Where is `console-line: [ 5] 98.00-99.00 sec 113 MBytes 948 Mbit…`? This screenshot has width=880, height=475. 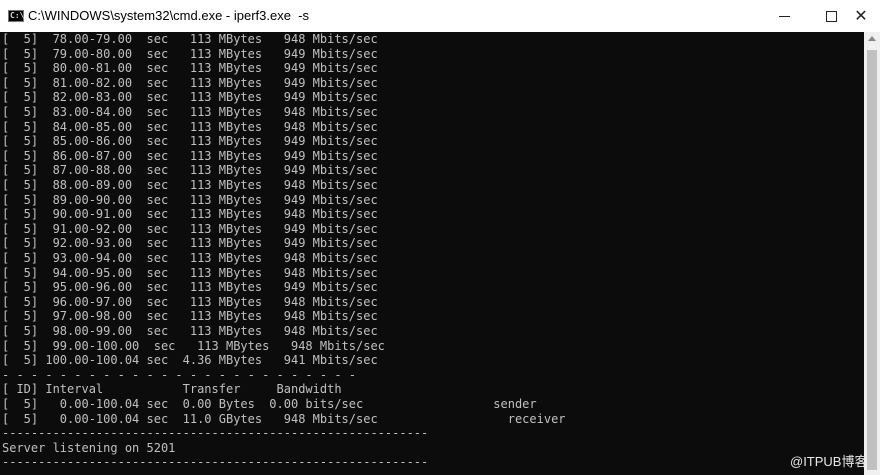
console-line: [ 5] 98.00-99.00 sec 113 MBytes 948 Mbit… is located at coordinates (190, 331).